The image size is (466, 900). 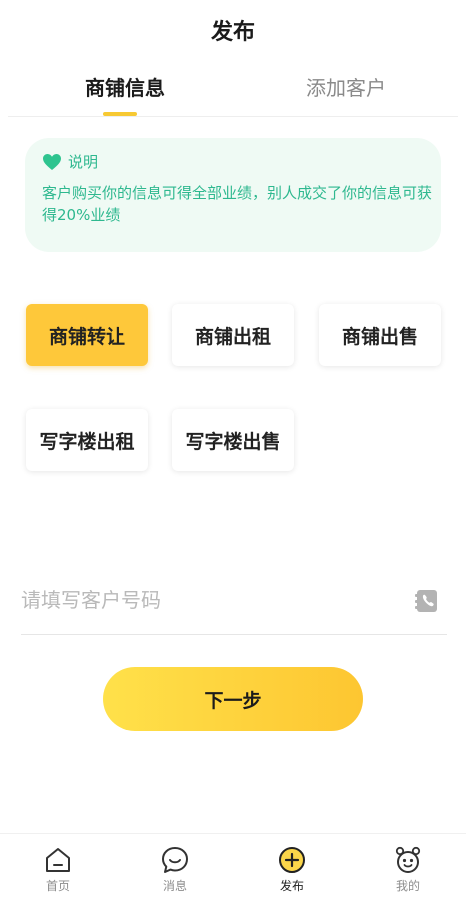 What do you see at coordinates (87, 440) in the screenshot?
I see `category-office-rent: 写字楼出租` at bounding box center [87, 440].